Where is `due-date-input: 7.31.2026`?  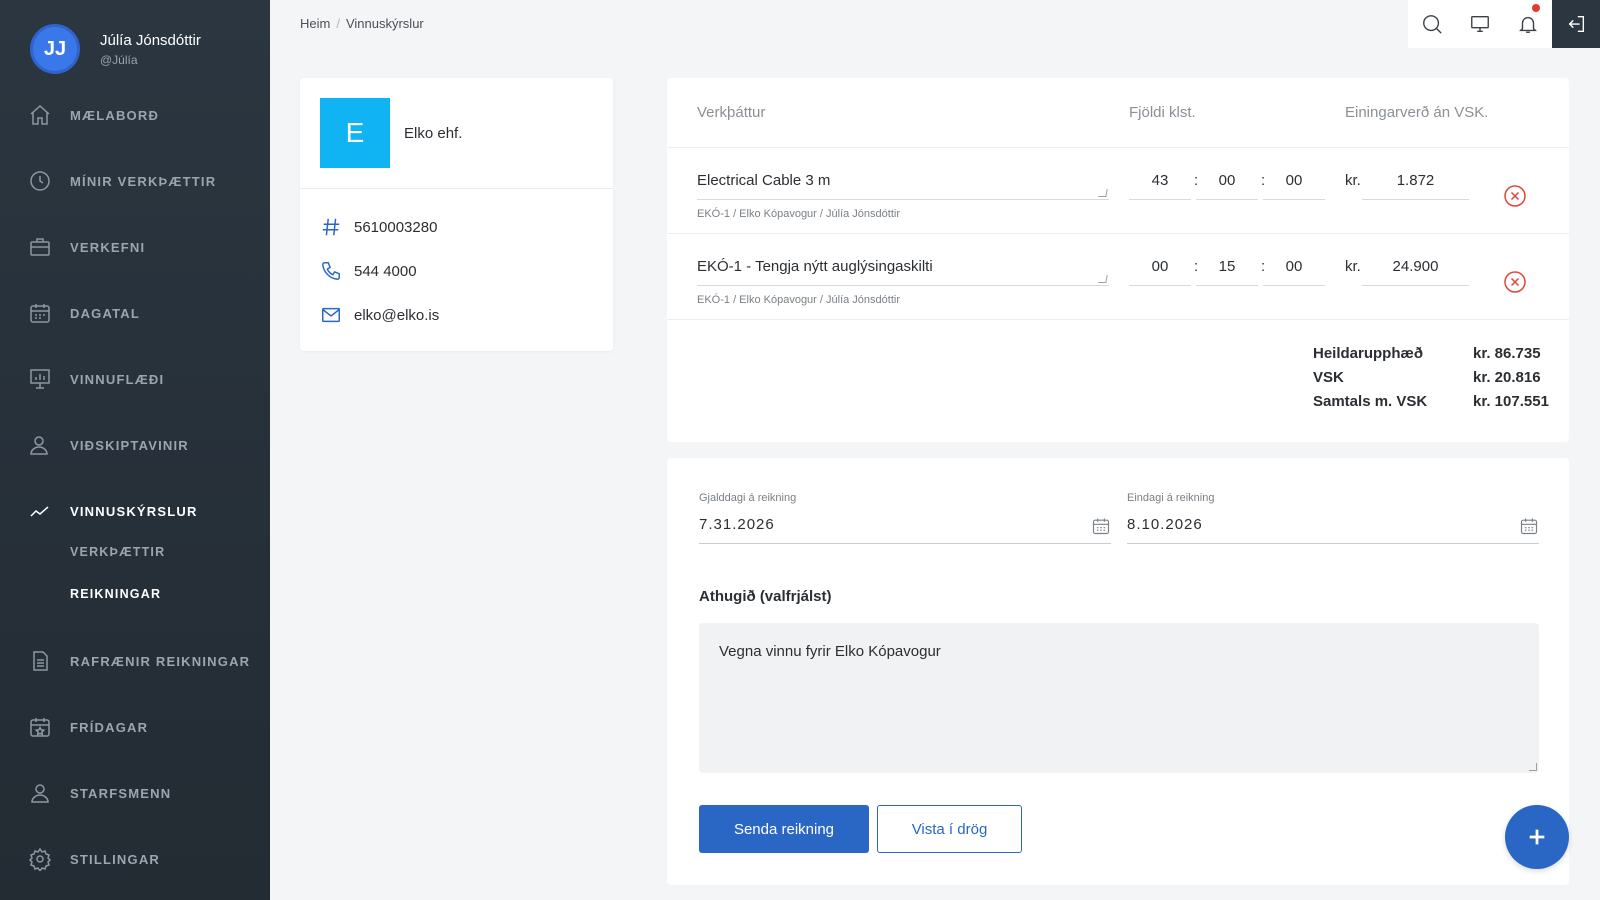 due-date-input: 7.31.2026 is located at coordinates (905, 527).